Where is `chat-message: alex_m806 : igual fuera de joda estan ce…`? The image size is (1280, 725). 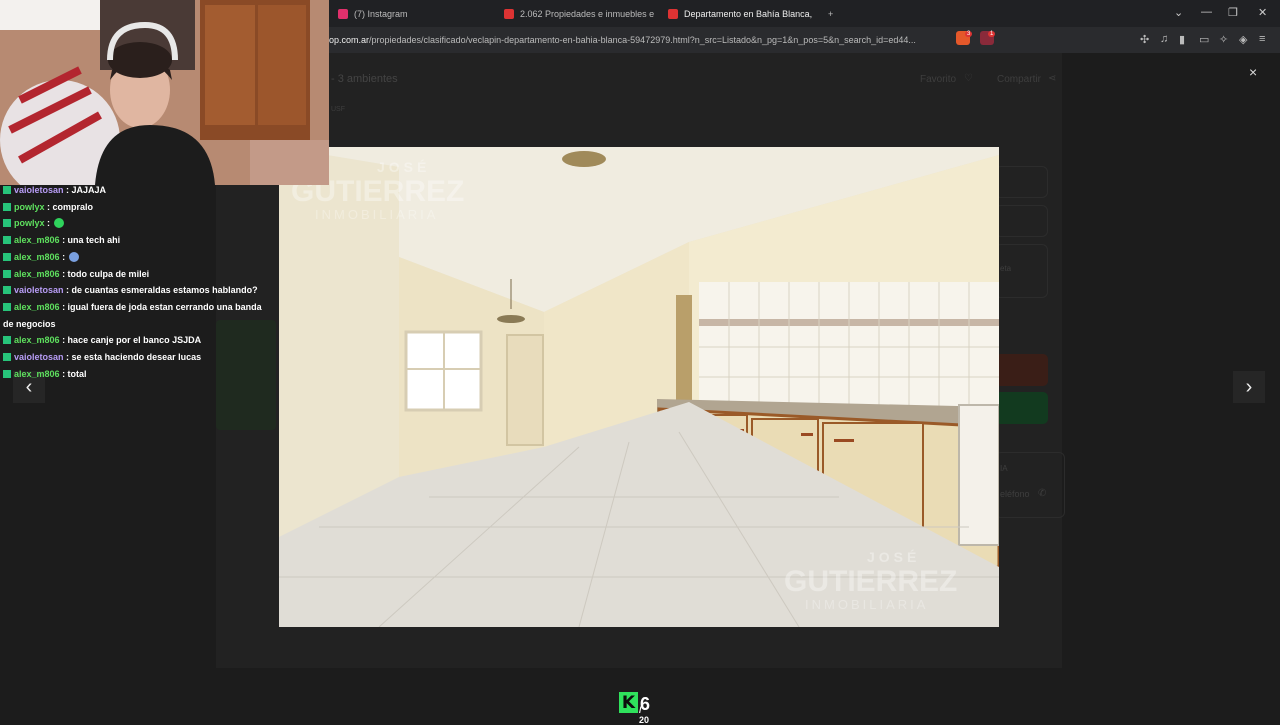
chat-message: alex_m806 : igual fuera de joda estan ce… is located at coordinates (135, 315).